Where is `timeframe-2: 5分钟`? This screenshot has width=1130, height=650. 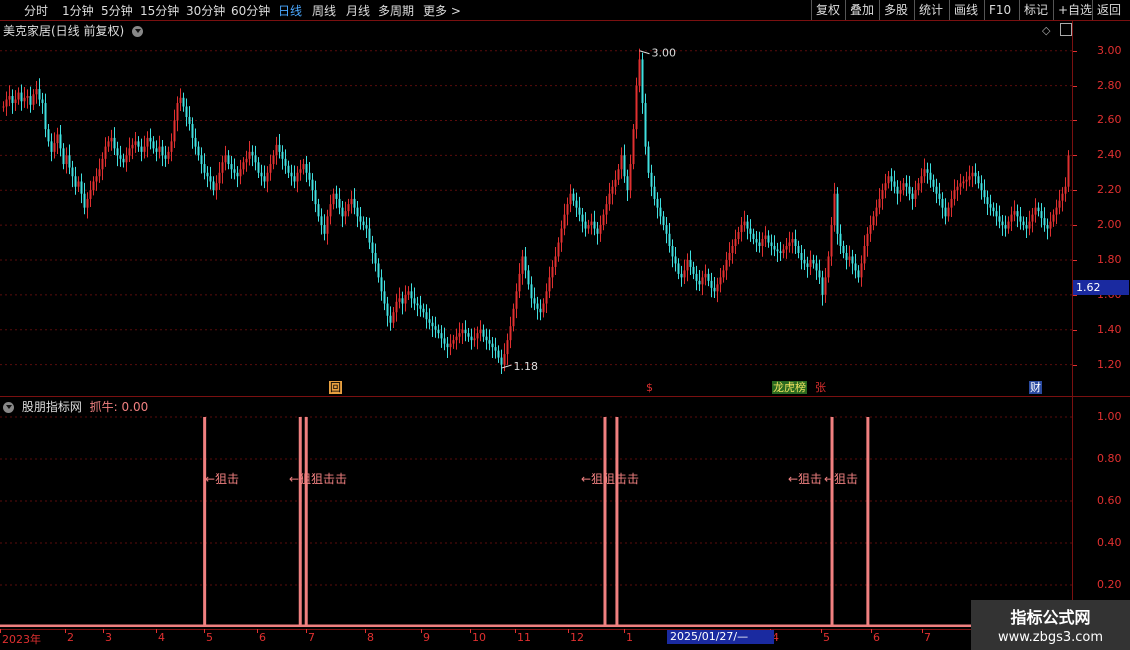
timeframe-2: 5分钟 is located at coordinates (117, 10).